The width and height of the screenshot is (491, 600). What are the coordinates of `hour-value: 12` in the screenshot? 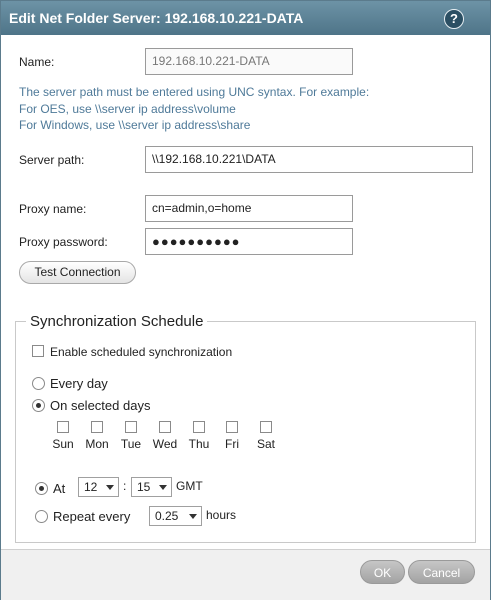 It's located at (91, 487).